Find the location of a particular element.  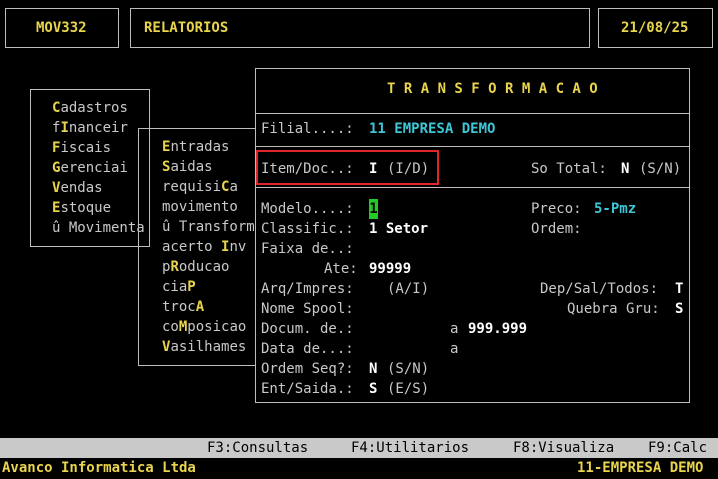

main-menu-item-text: nanceir is located at coordinates (98, 128).